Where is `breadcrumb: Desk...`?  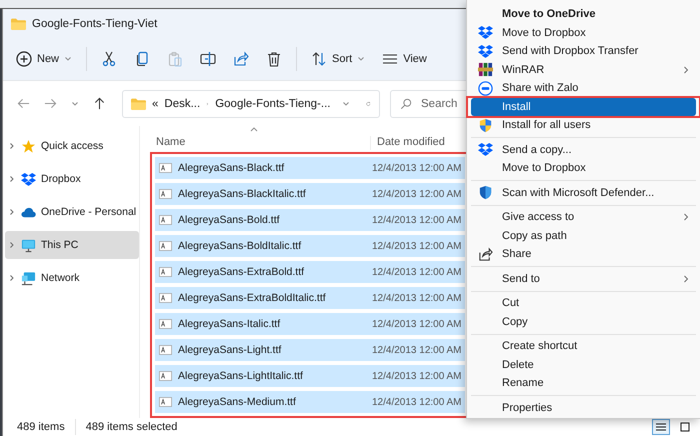
breadcrumb: Desk... is located at coordinates (182, 104).